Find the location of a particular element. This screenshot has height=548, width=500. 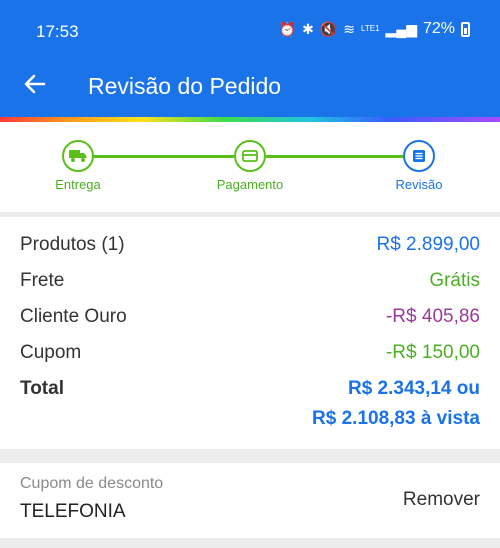

coupon-caption: Cupom de desconto is located at coordinates (92, 483).